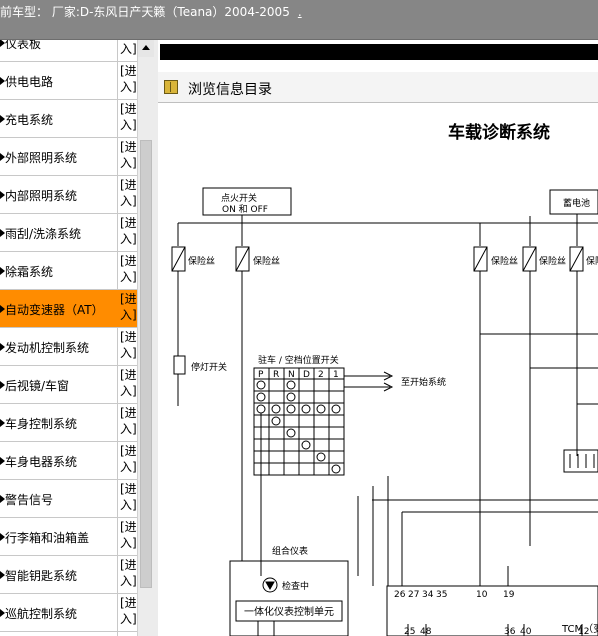 The height and width of the screenshot is (636, 598). What do you see at coordinates (504, 261) in the screenshot?
I see `fuse-label-3: 保险丝` at bounding box center [504, 261].